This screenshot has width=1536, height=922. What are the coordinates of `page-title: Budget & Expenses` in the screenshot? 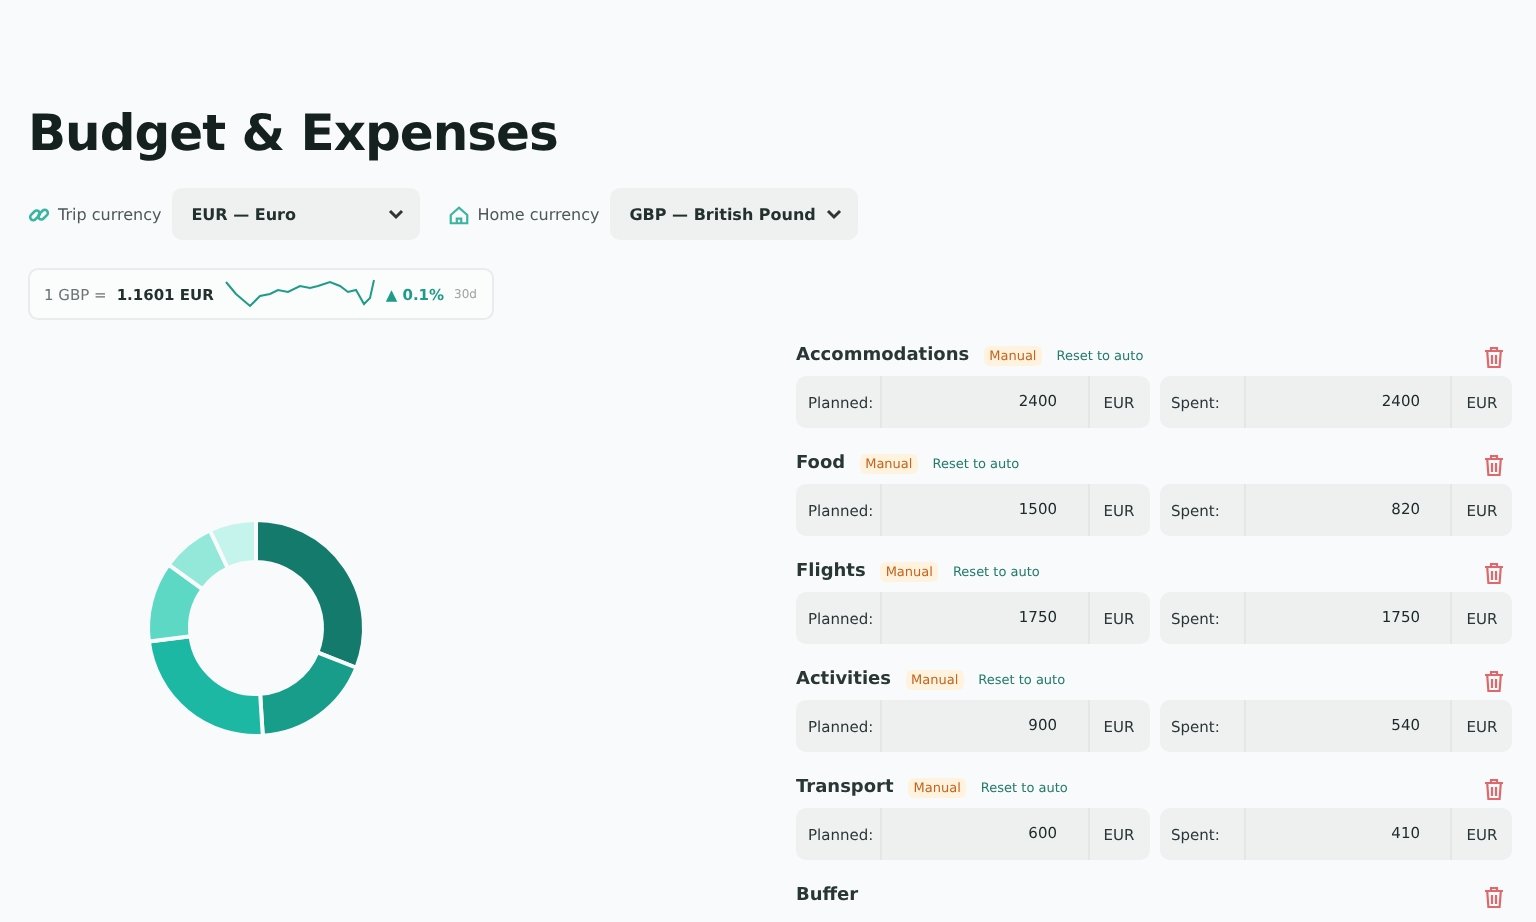 It's located at (294, 134).